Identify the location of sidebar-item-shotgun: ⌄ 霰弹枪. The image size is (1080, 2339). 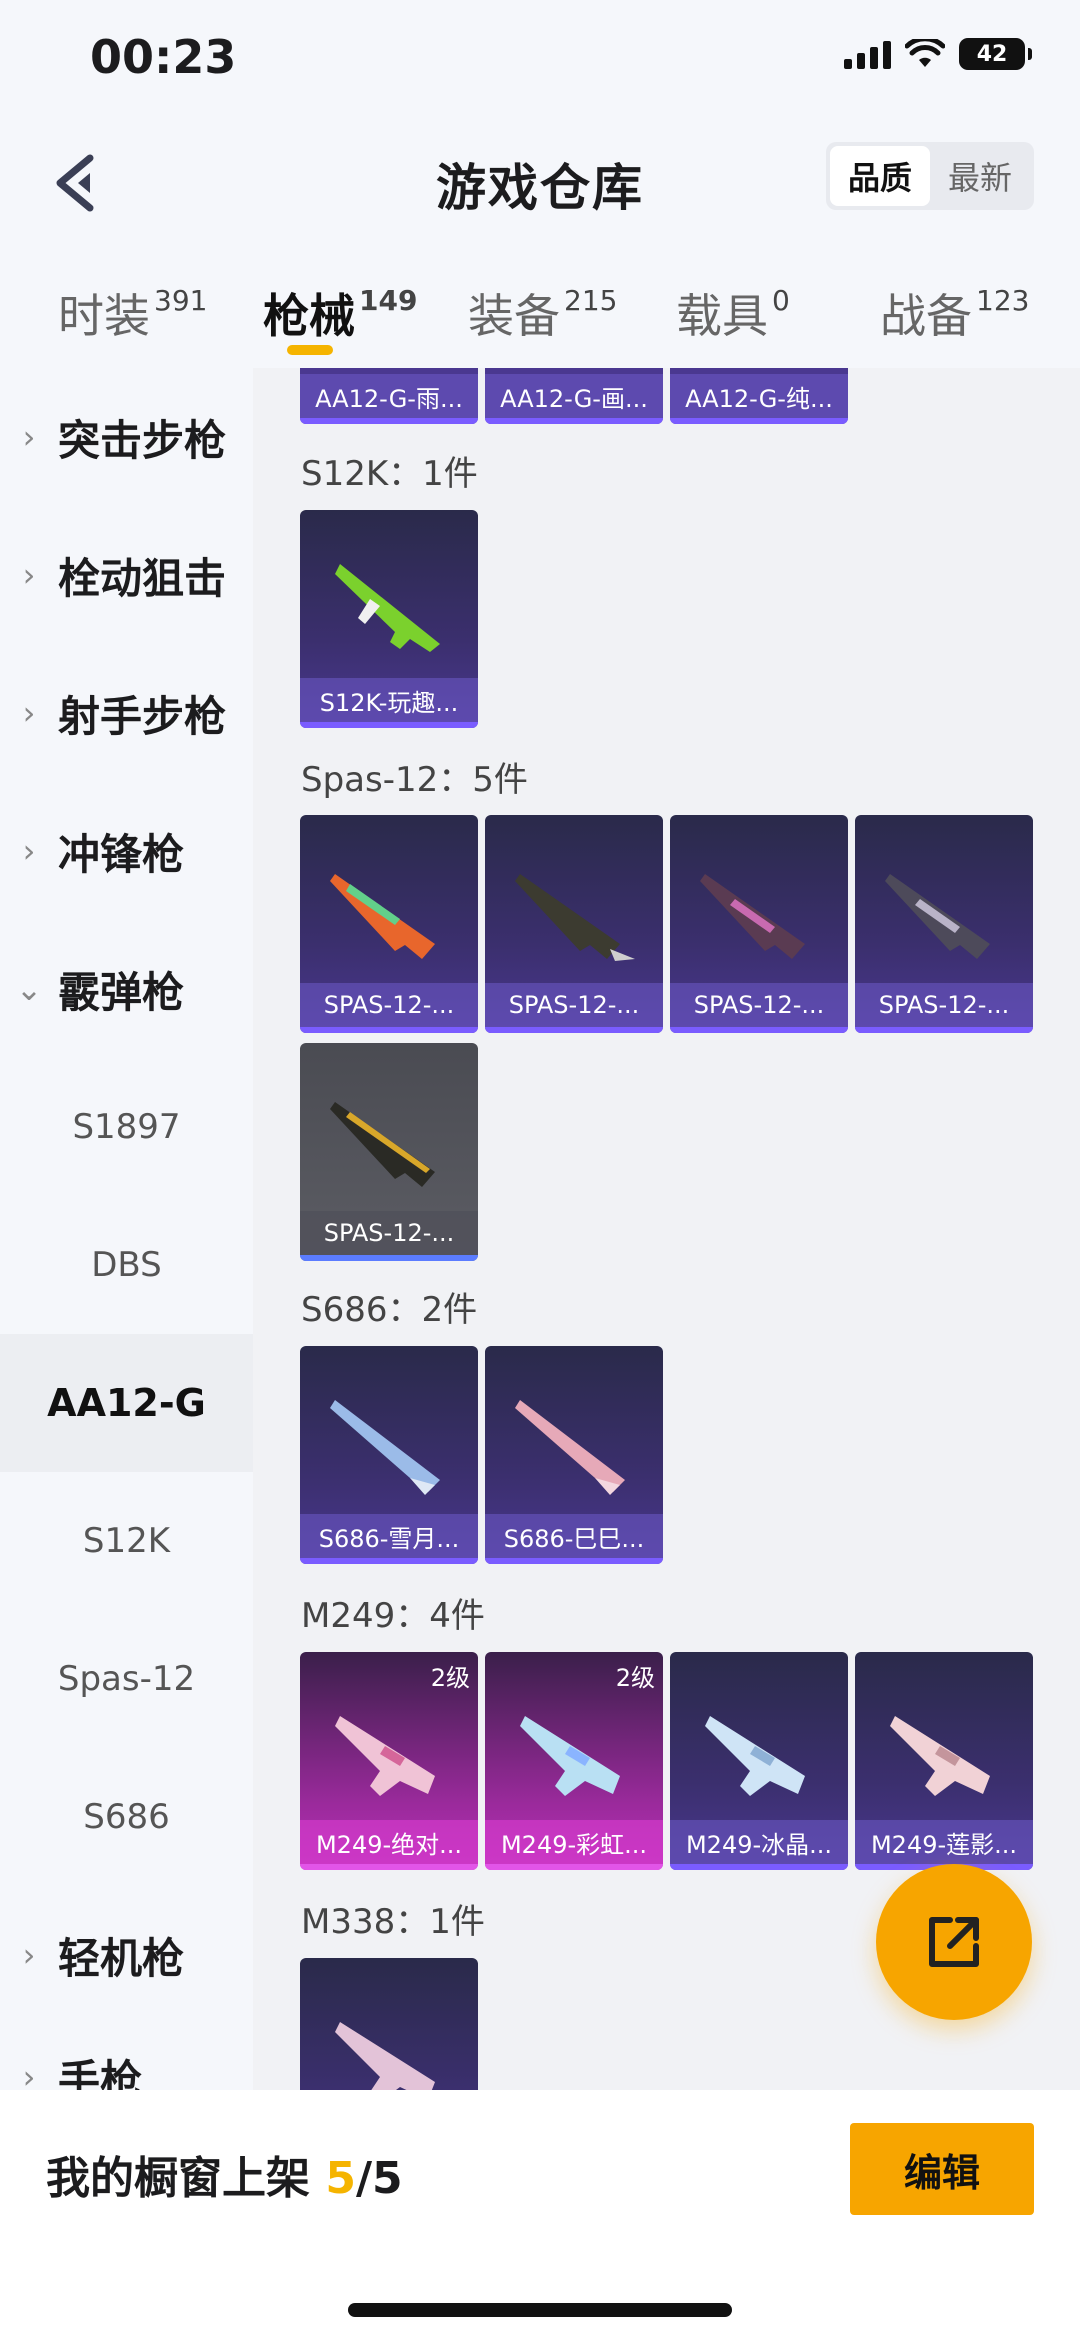
(126, 989).